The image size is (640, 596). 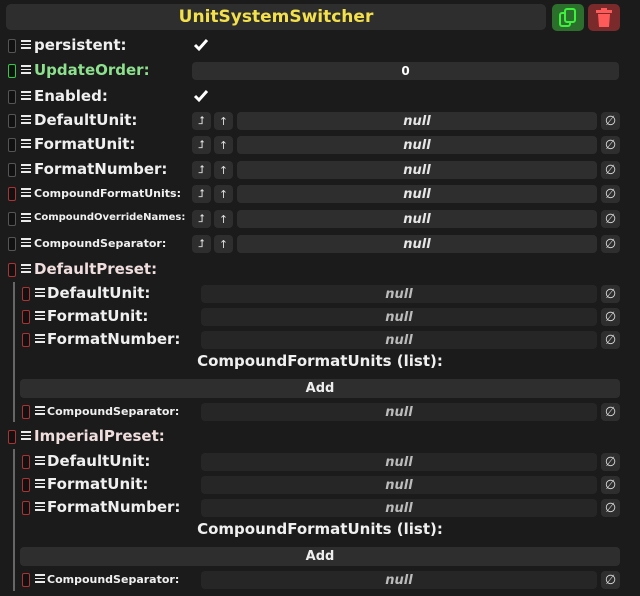 I want to click on persistent-checkbox, so click(x=201, y=45).